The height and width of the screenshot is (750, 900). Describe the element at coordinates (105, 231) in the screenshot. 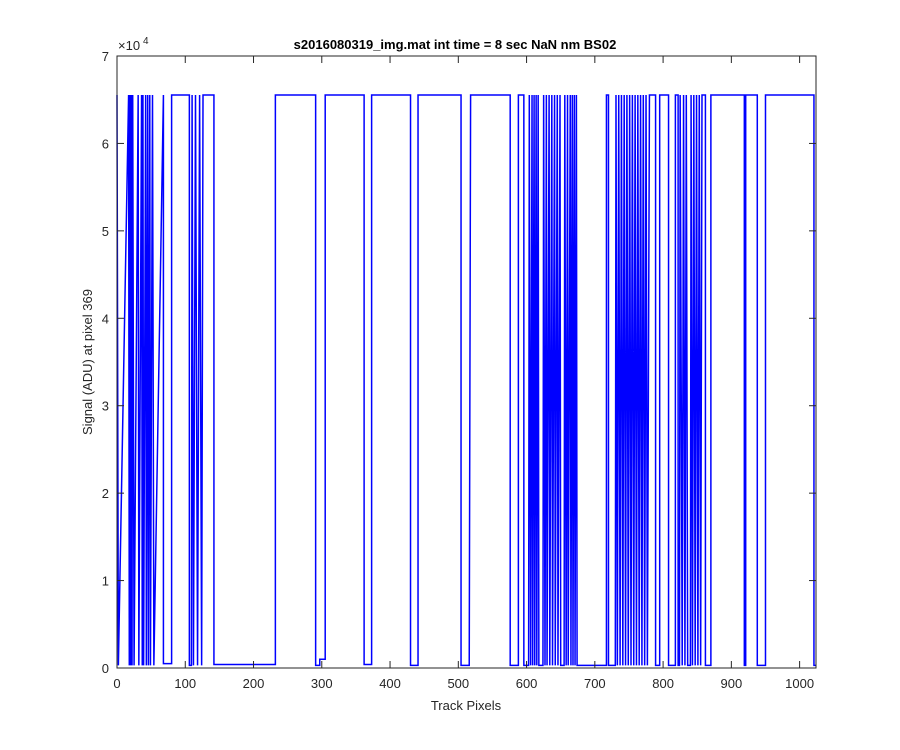

I see `y-tick-label: 5` at that location.